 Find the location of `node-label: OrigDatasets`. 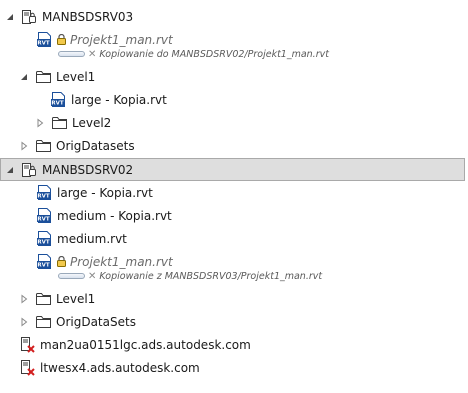

node-label: OrigDatasets is located at coordinates (95, 145).